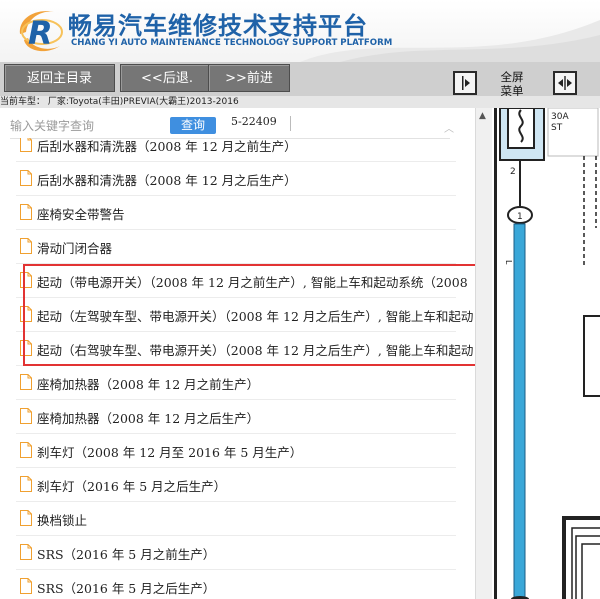  I want to click on list-item: 换档锁止, so click(236, 519).